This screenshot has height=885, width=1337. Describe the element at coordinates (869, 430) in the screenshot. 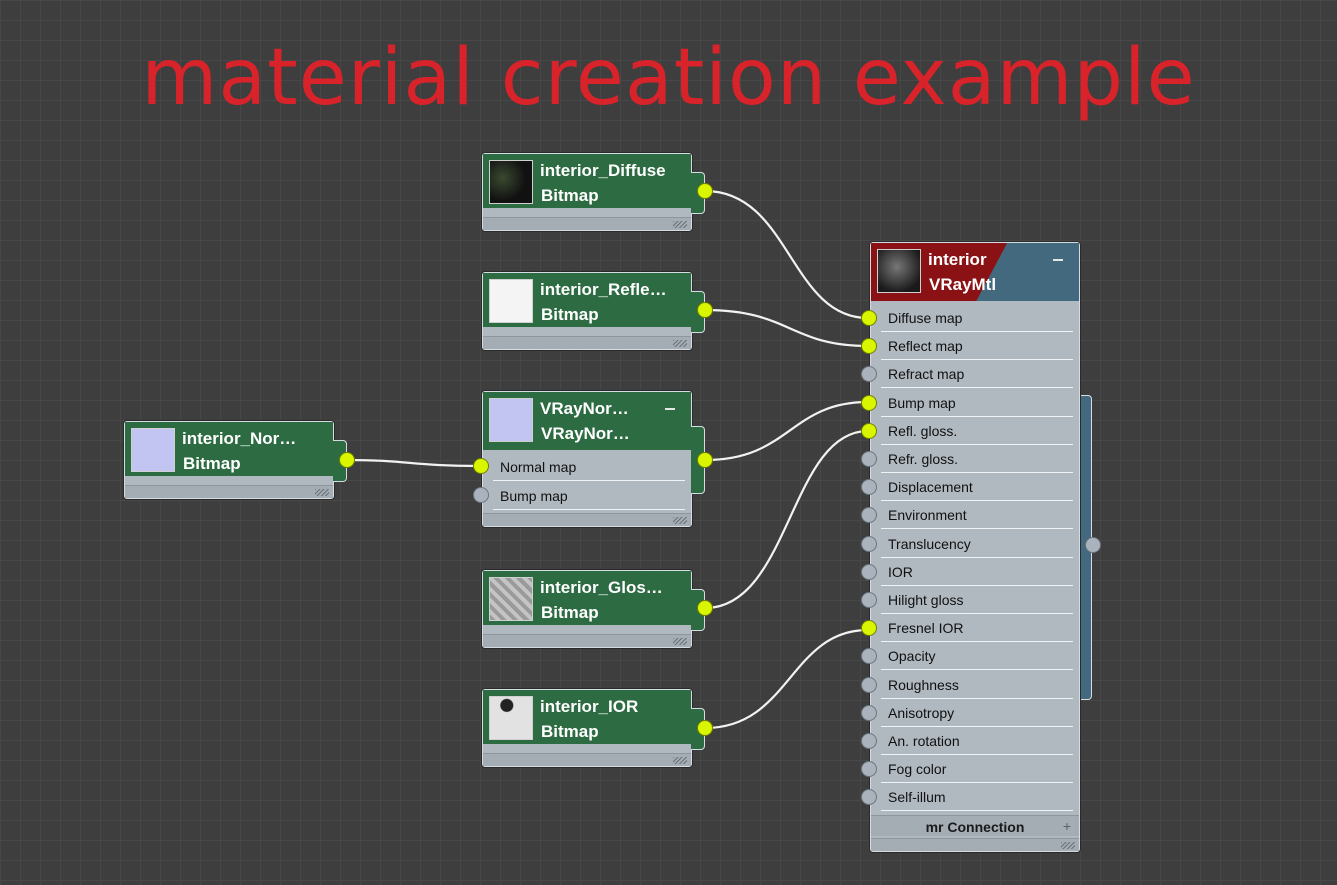

I see `input-socket-refl-gloss` at that location.